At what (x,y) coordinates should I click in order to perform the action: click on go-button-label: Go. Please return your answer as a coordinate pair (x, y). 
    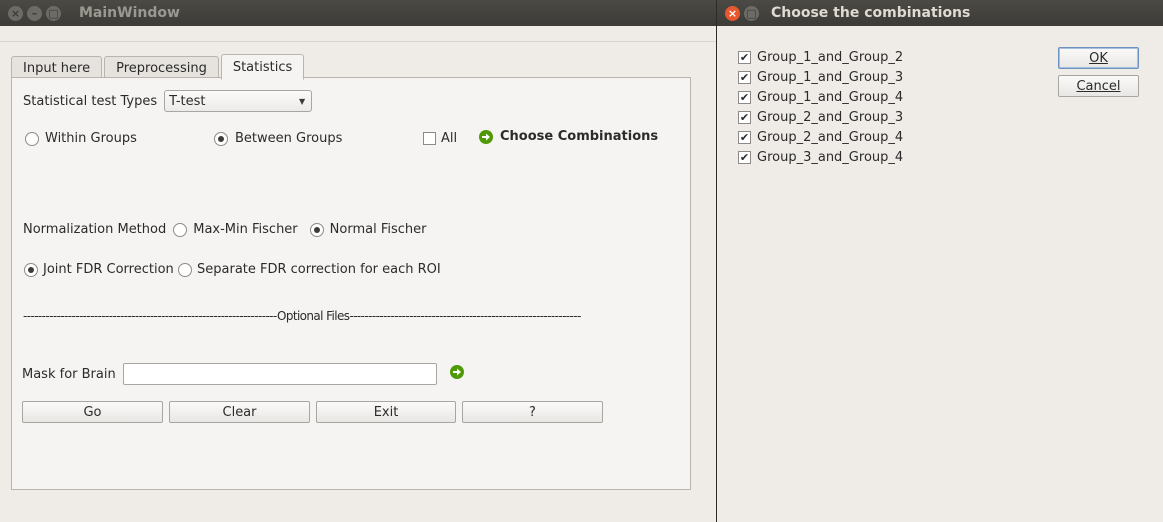
    Looking at the image, I should click on (92, 412).